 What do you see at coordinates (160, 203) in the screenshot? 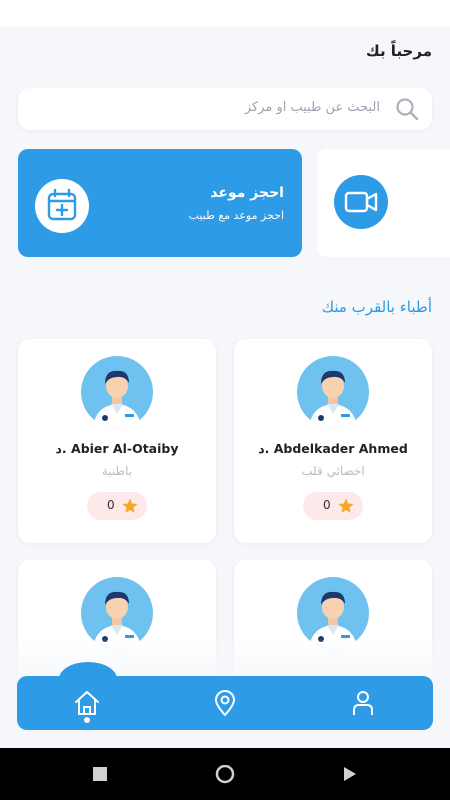
I see `book-appointment-card: احجز موعد احجز موعد مع طبيب` at bounding box center [160, 203].